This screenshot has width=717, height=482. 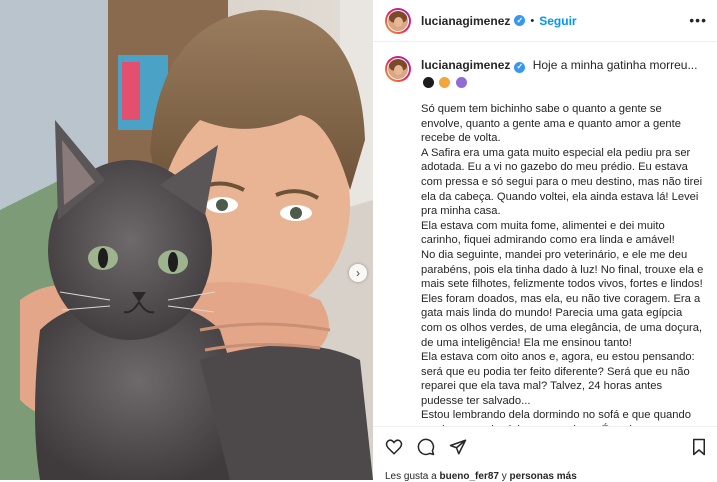 I want to click on crying-cat-icon, so click(x=445, y=82).